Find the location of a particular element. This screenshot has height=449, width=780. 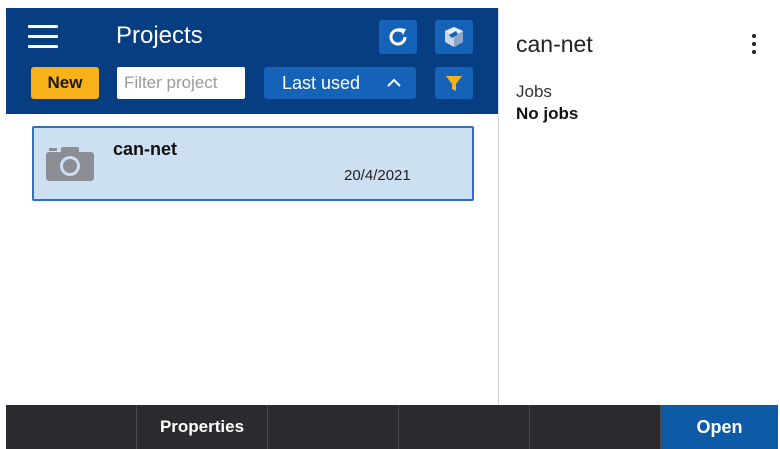

new-project-button: New is located at coordinates (65, 83).